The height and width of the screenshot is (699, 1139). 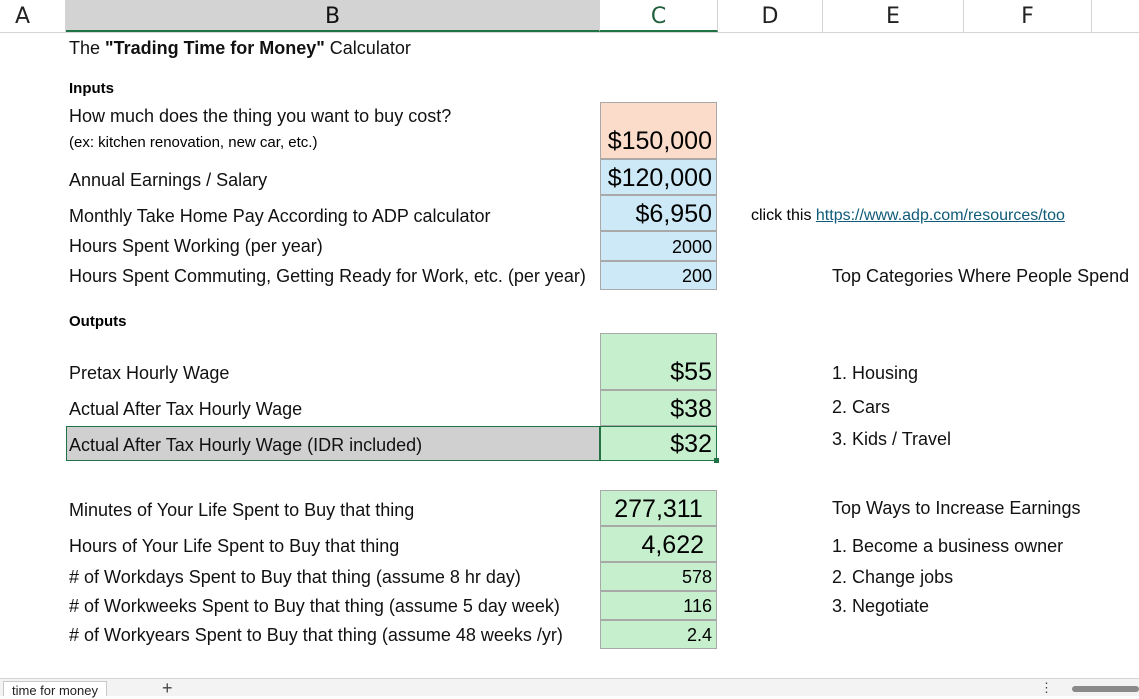 What do you see at coordinates (947, 546) in the screenshot?
I see `earn-item-business: 1. Become a business owner` at bounding box center [947, 546].